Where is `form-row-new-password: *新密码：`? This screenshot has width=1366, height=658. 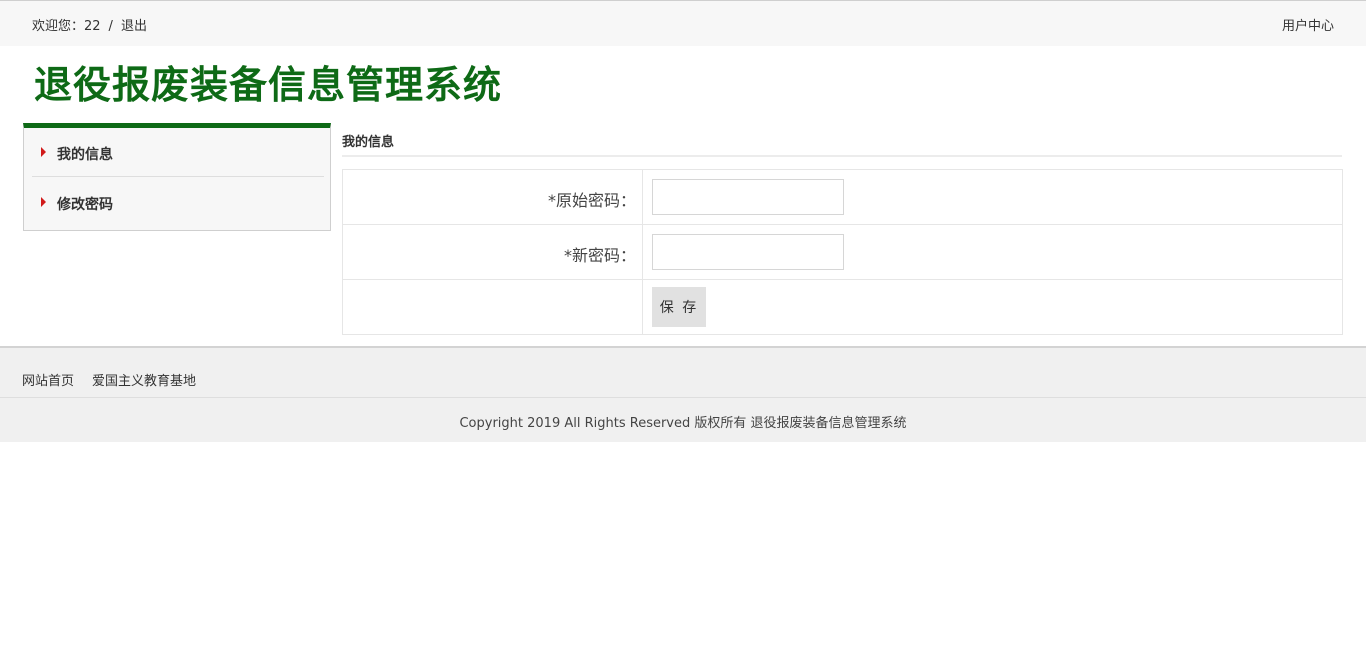 form-row-new-password: *新密码： is located at coordinates (842, 252).